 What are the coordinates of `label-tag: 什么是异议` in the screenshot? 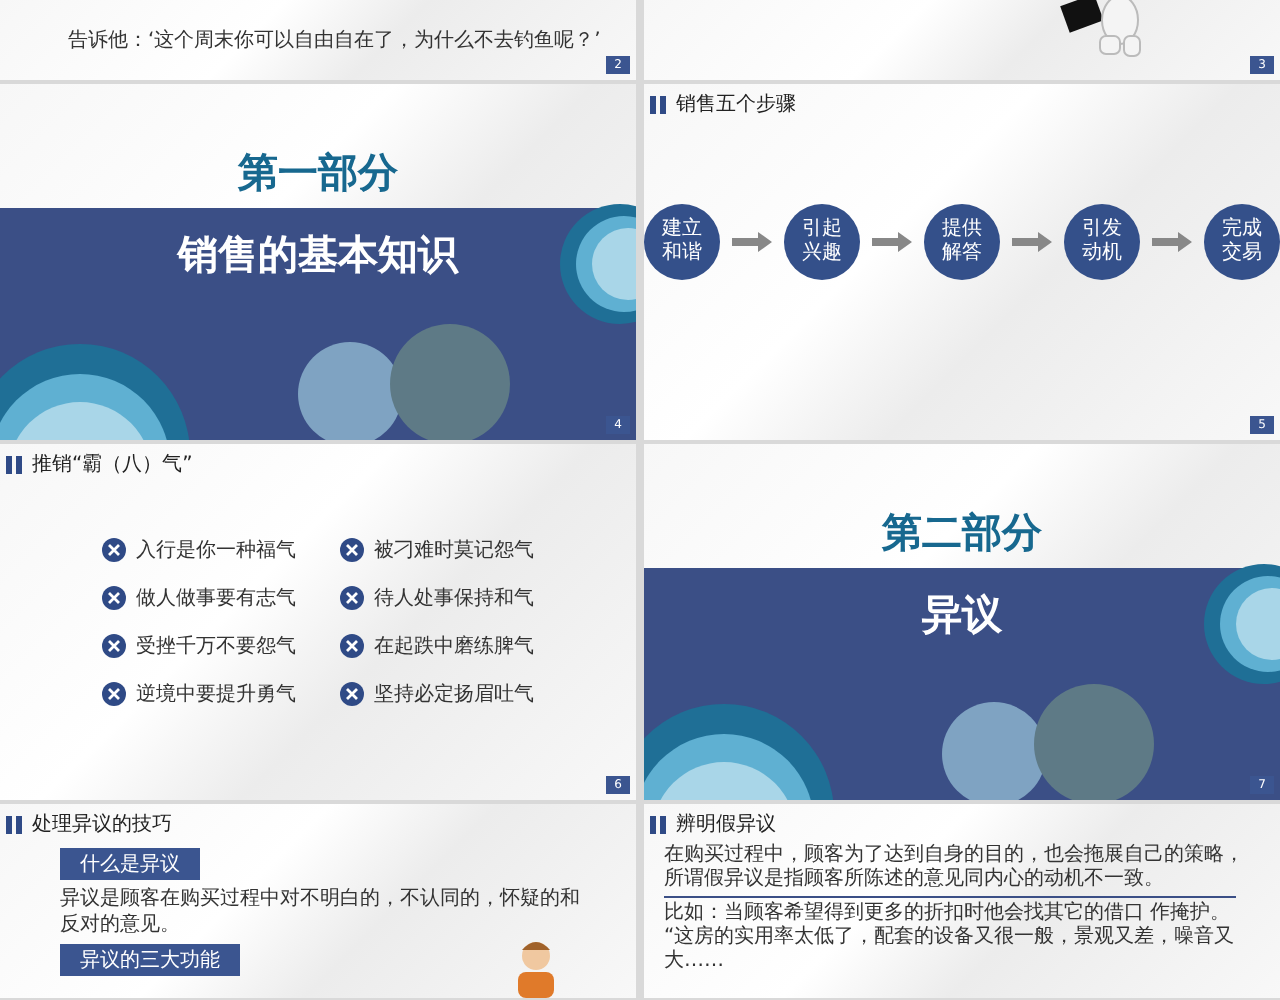 It's located at (130, 864).